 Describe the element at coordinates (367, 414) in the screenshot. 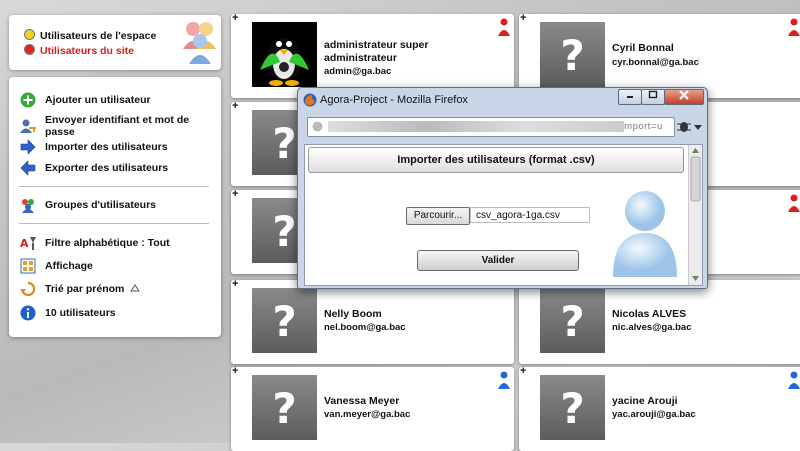

I see `user-email: van.meyer@ga.bac` at that location.